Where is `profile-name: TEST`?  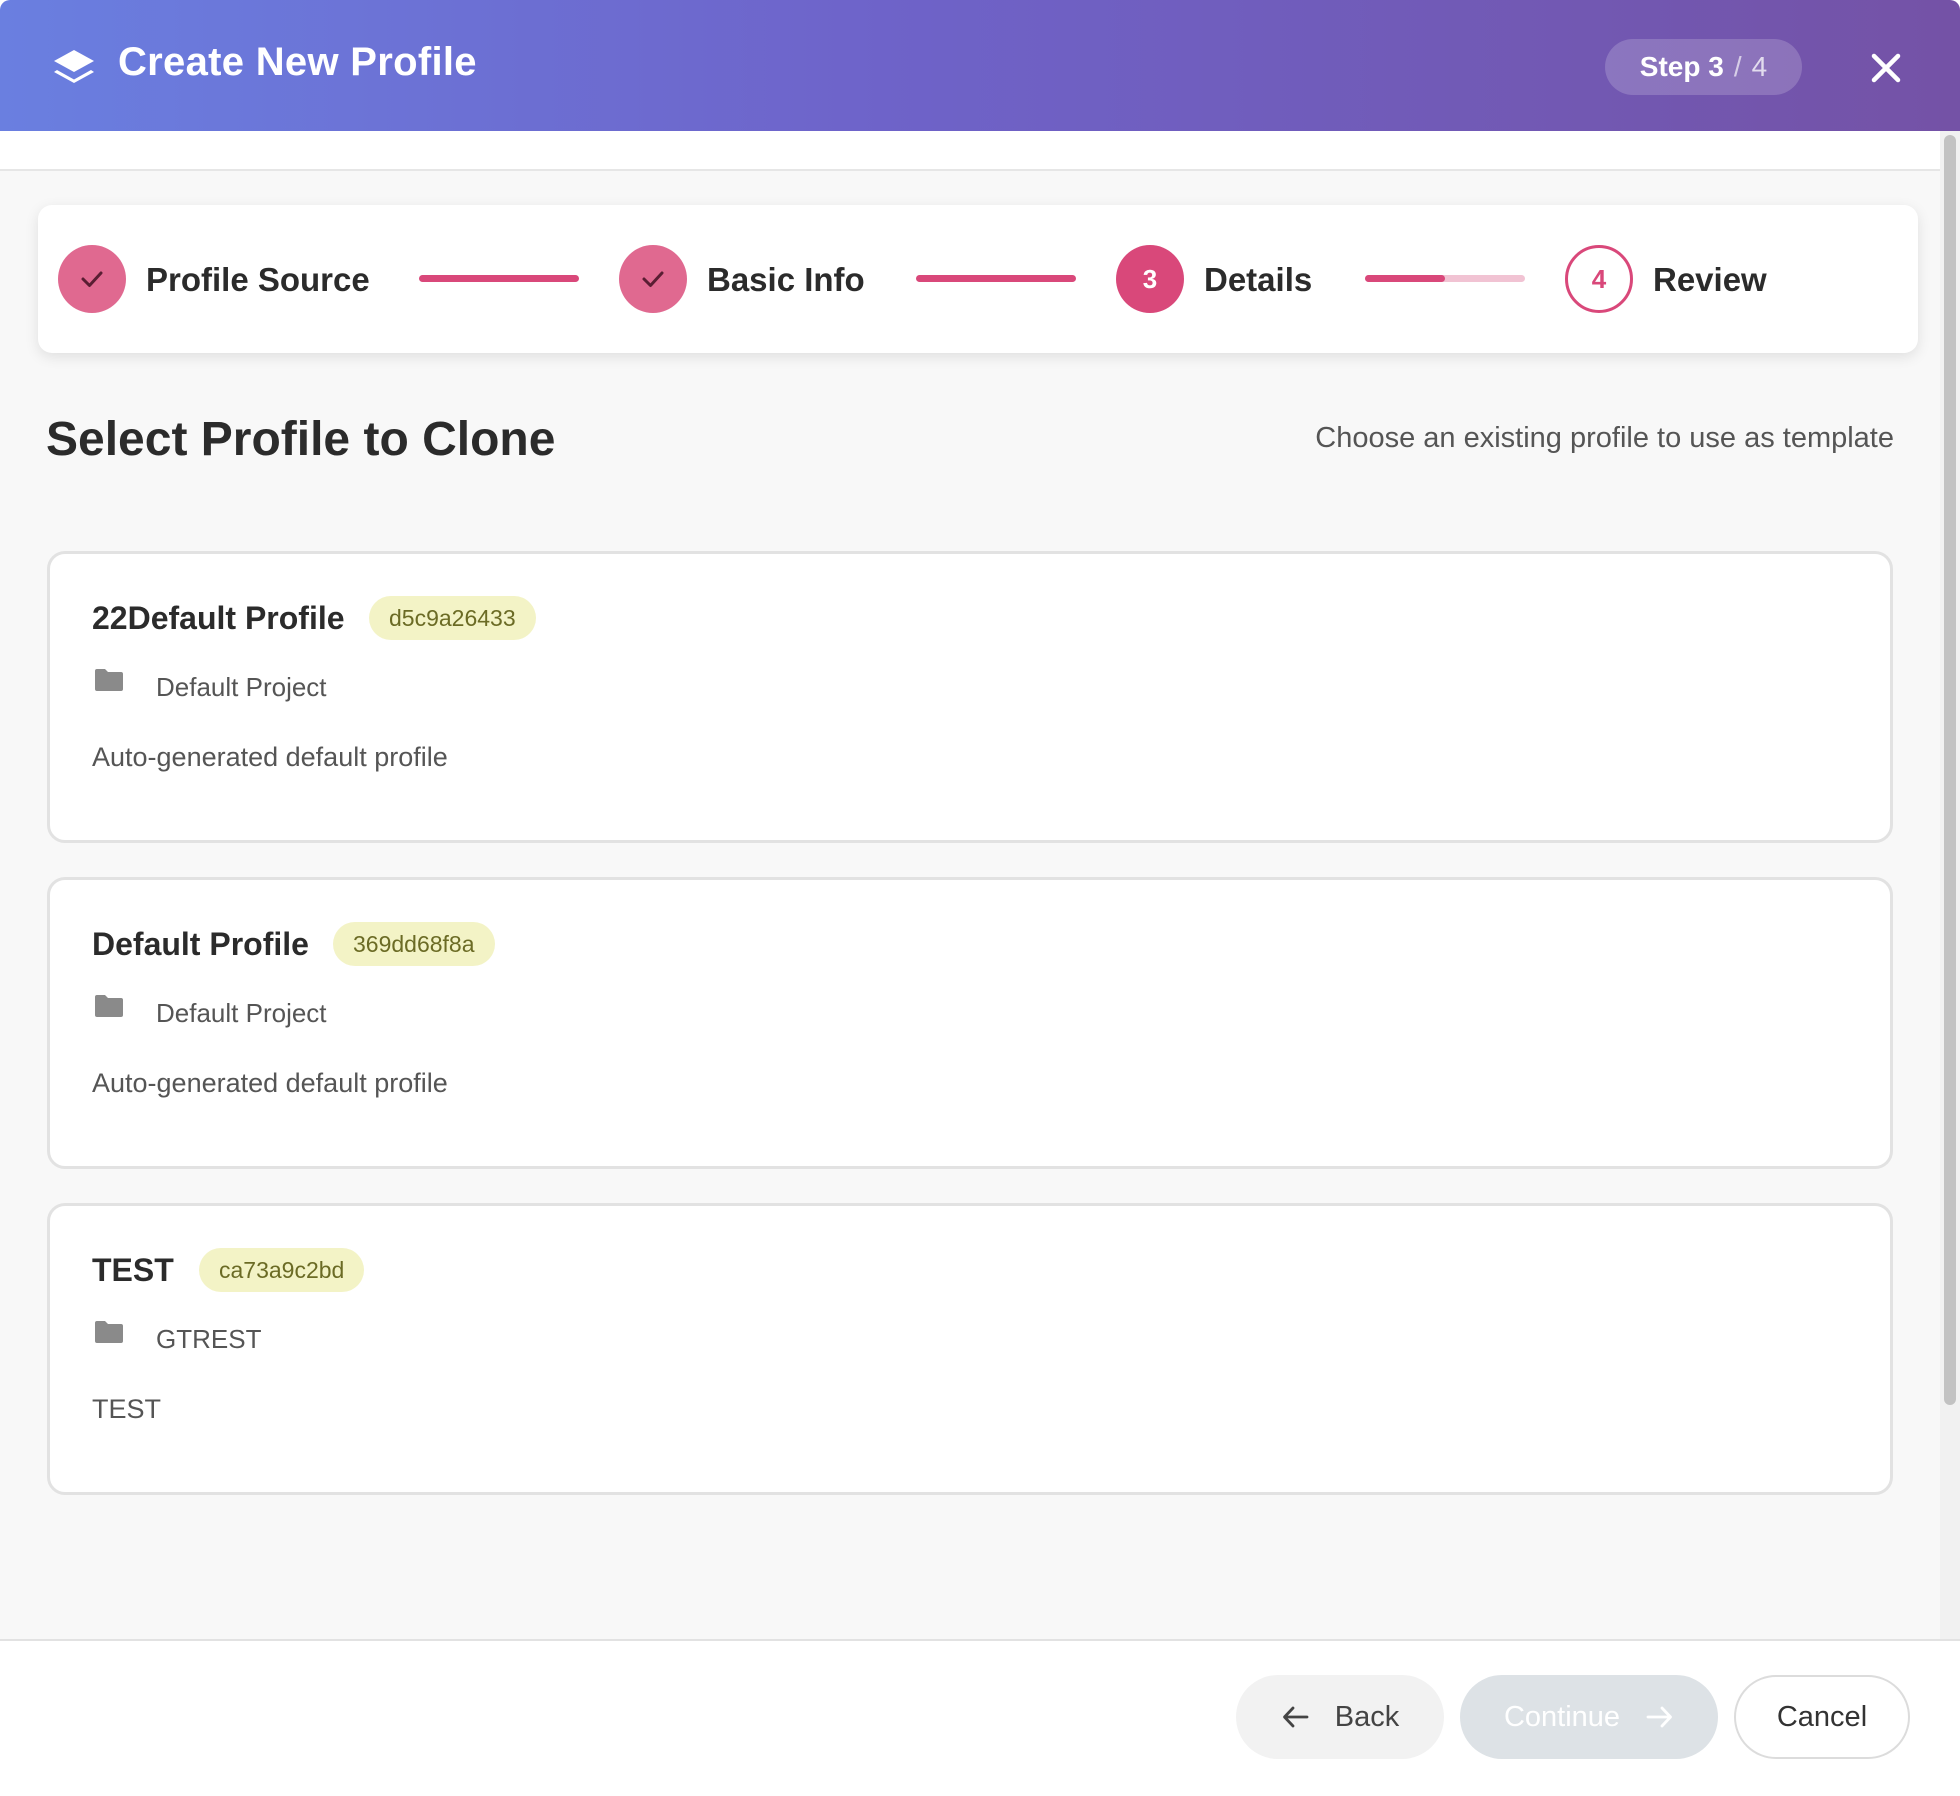 profile-name: TEST is located at coordinates (133, 1270).